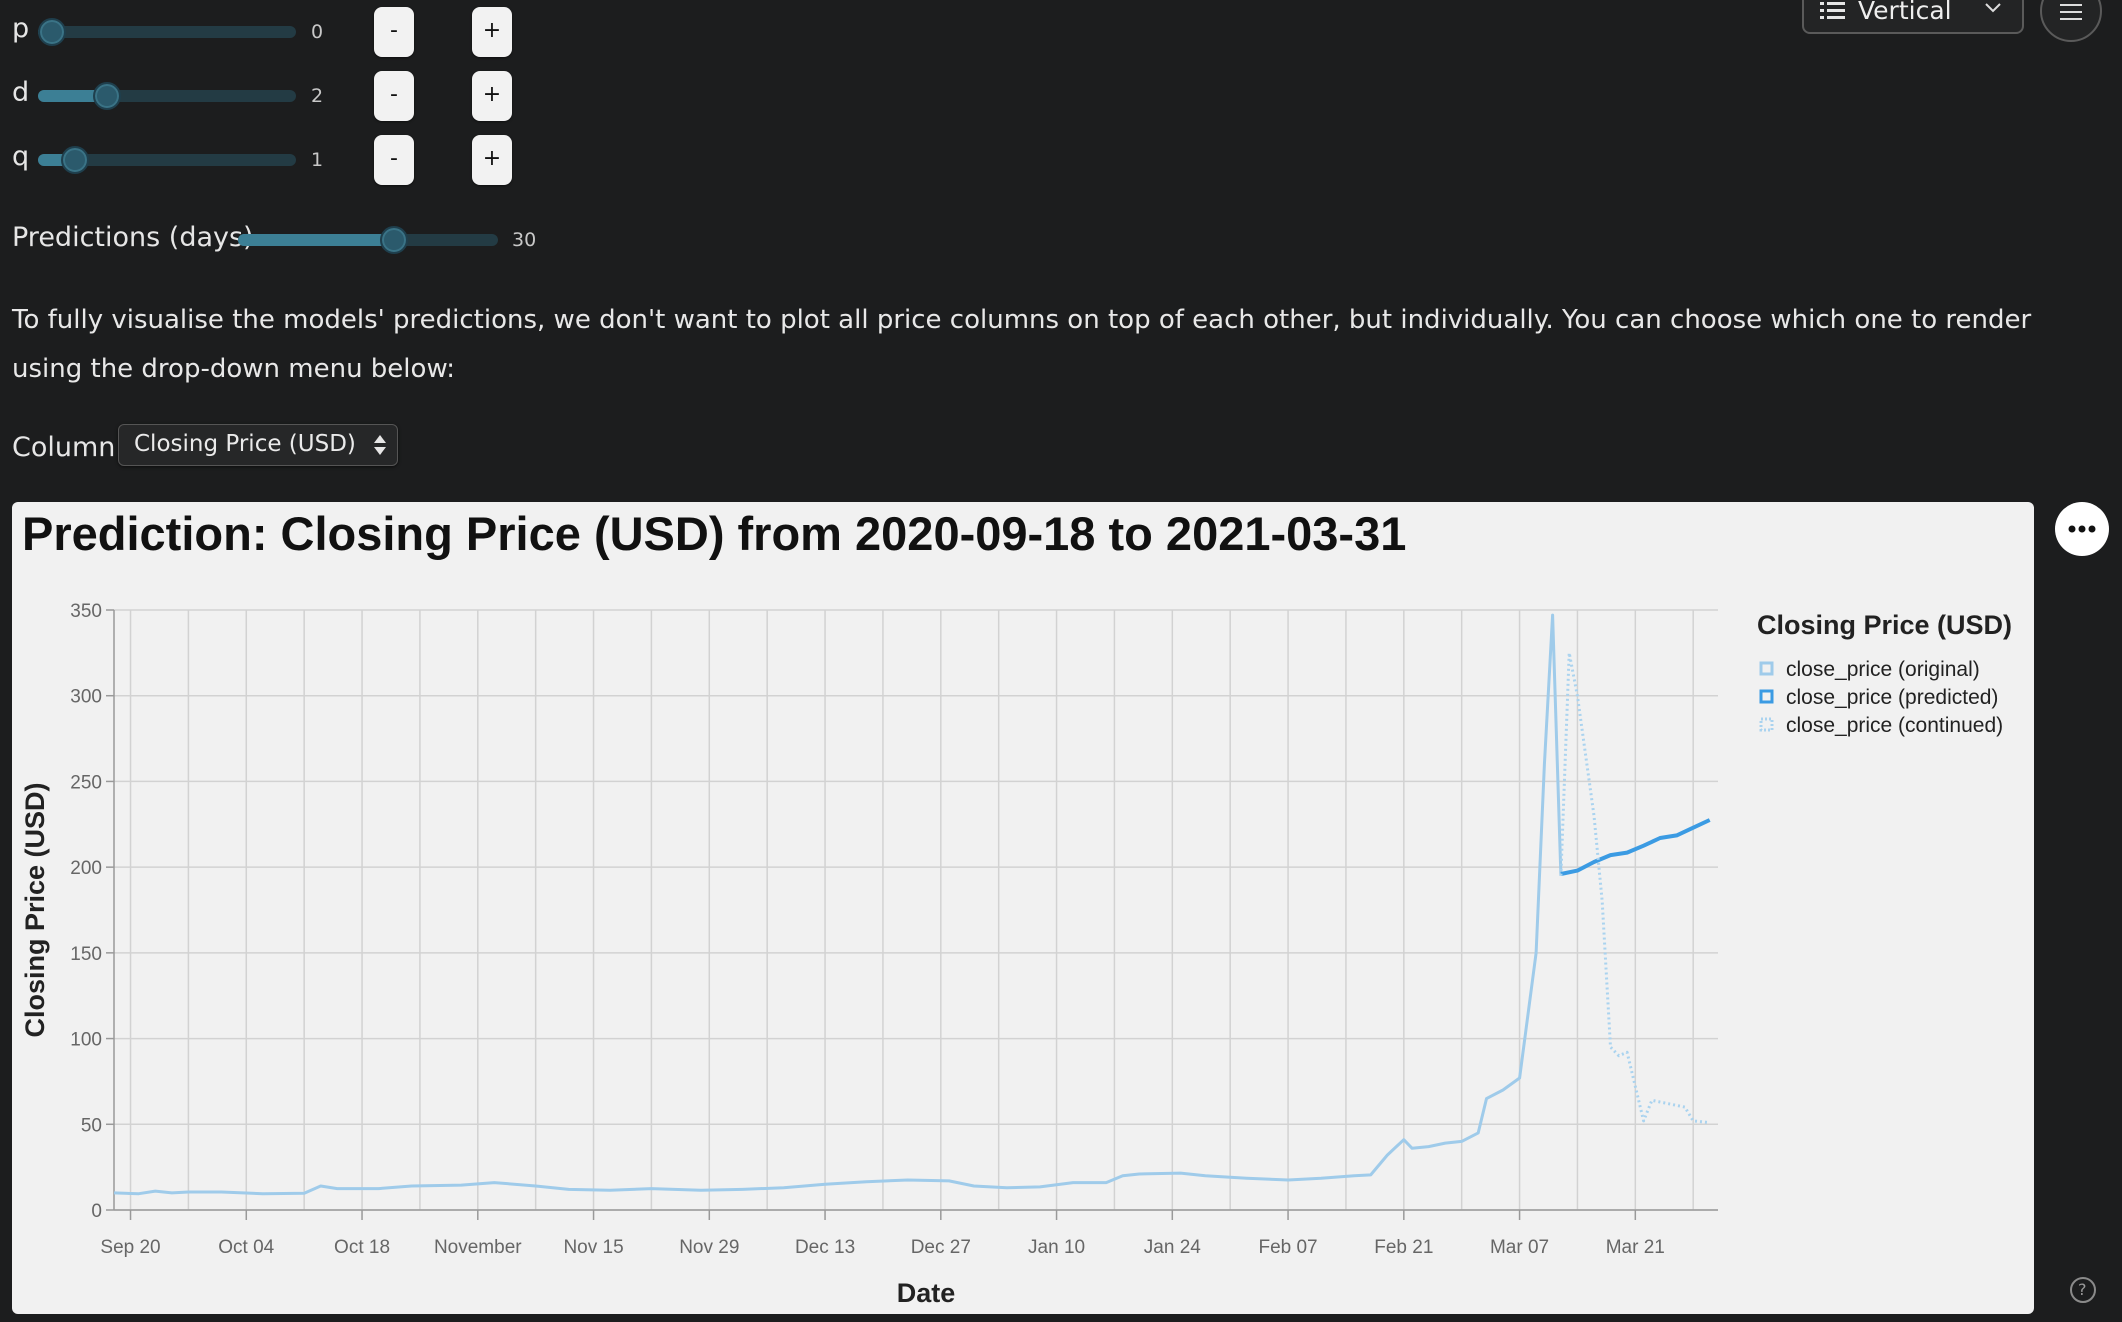 The width and height of the screenshot is (2122, 1322). What do you see at coordinates (1892, 697) in the screenshot?
I see `legend-label: close_price (predicted)` at bounding box center [1892, 697].